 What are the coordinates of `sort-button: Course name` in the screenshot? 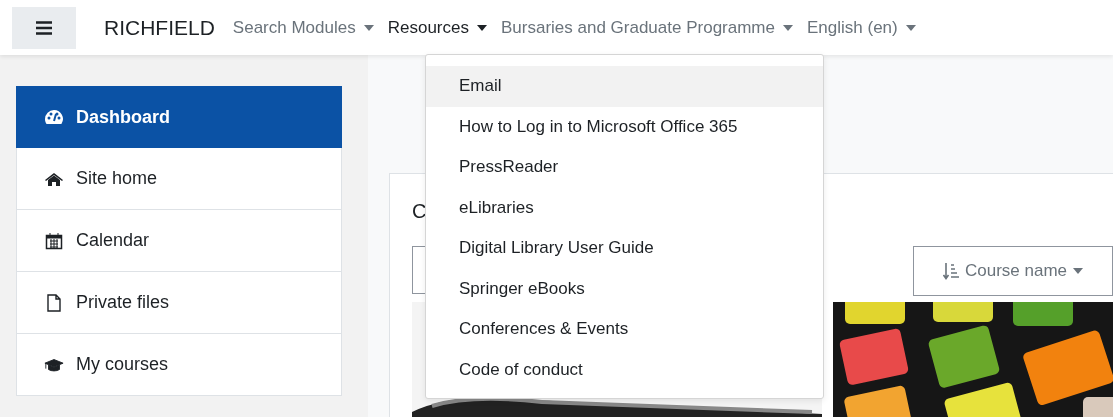 It's located at (1013, 271).